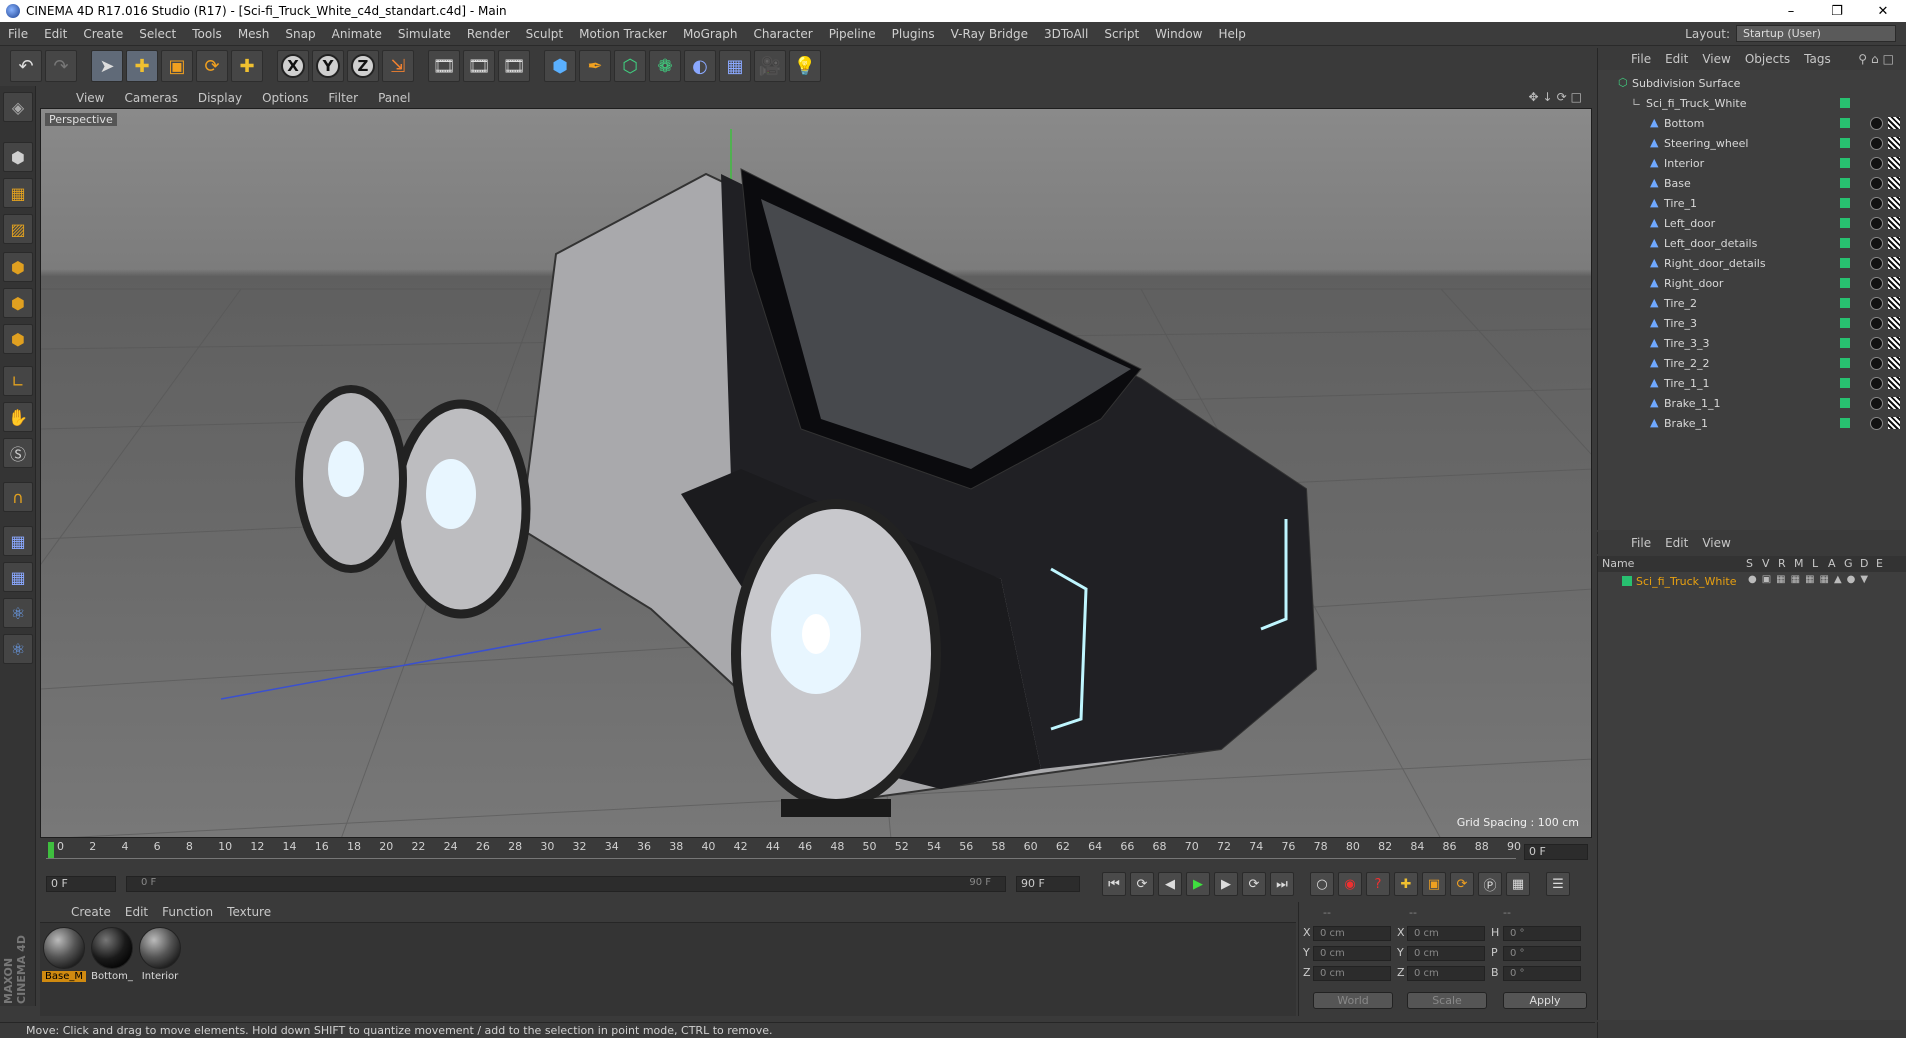 The height and width of the screenshot is (1038, 1906). What do you see at coordinates (1816, 33) in the screenshot?
I see `layout-select: Startup (User)` at bounding box center [1816, 33].